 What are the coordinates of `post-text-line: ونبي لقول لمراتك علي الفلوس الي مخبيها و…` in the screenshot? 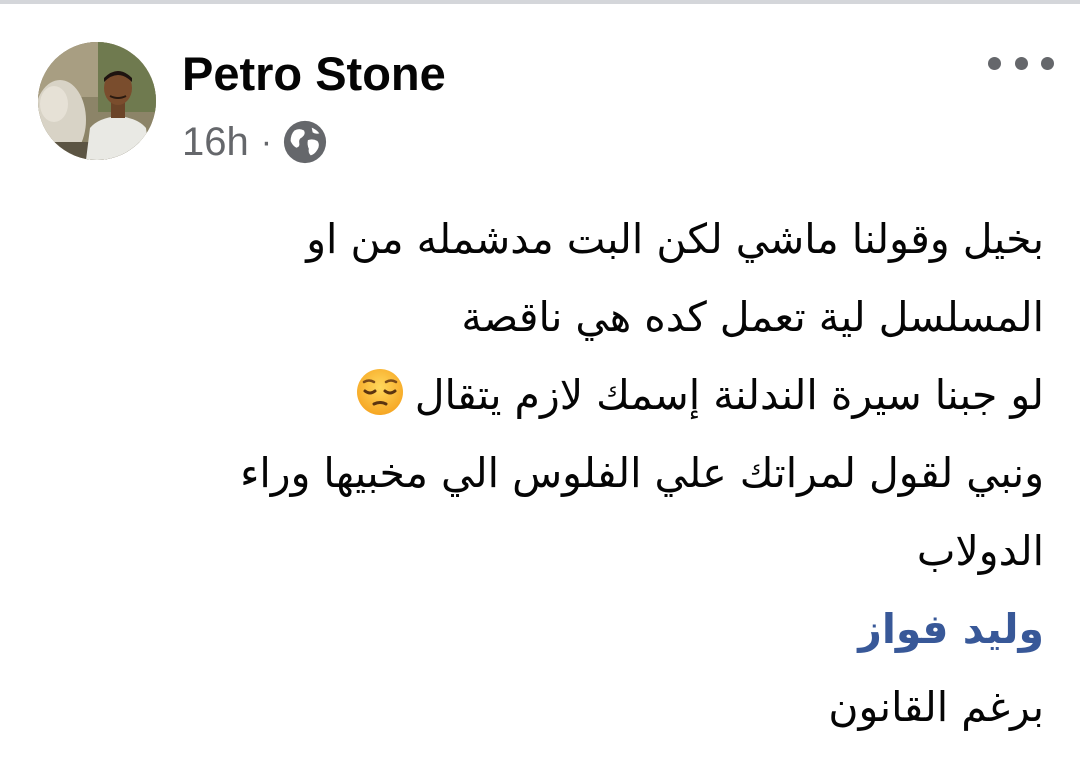 It's located at (642, 473).